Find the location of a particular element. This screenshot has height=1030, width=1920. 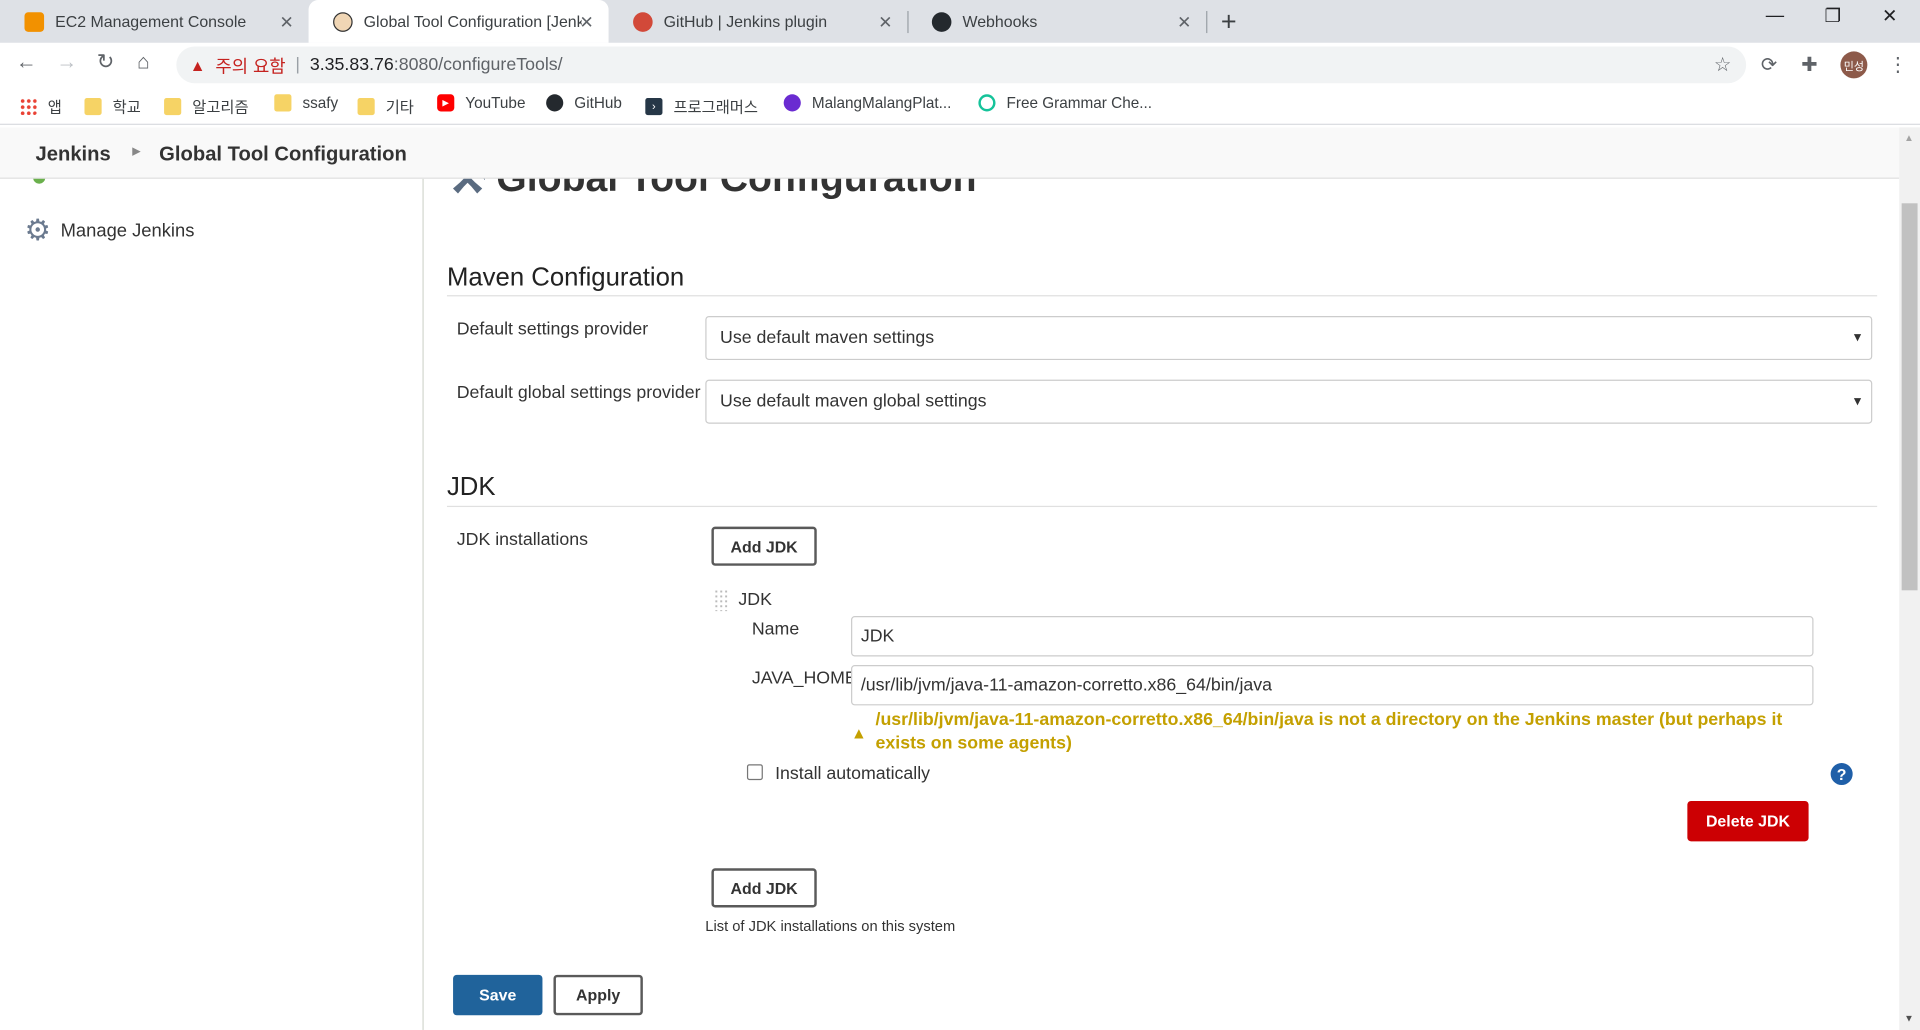

add-jdk-button: Add JDK is located at coordinates (764, 546).